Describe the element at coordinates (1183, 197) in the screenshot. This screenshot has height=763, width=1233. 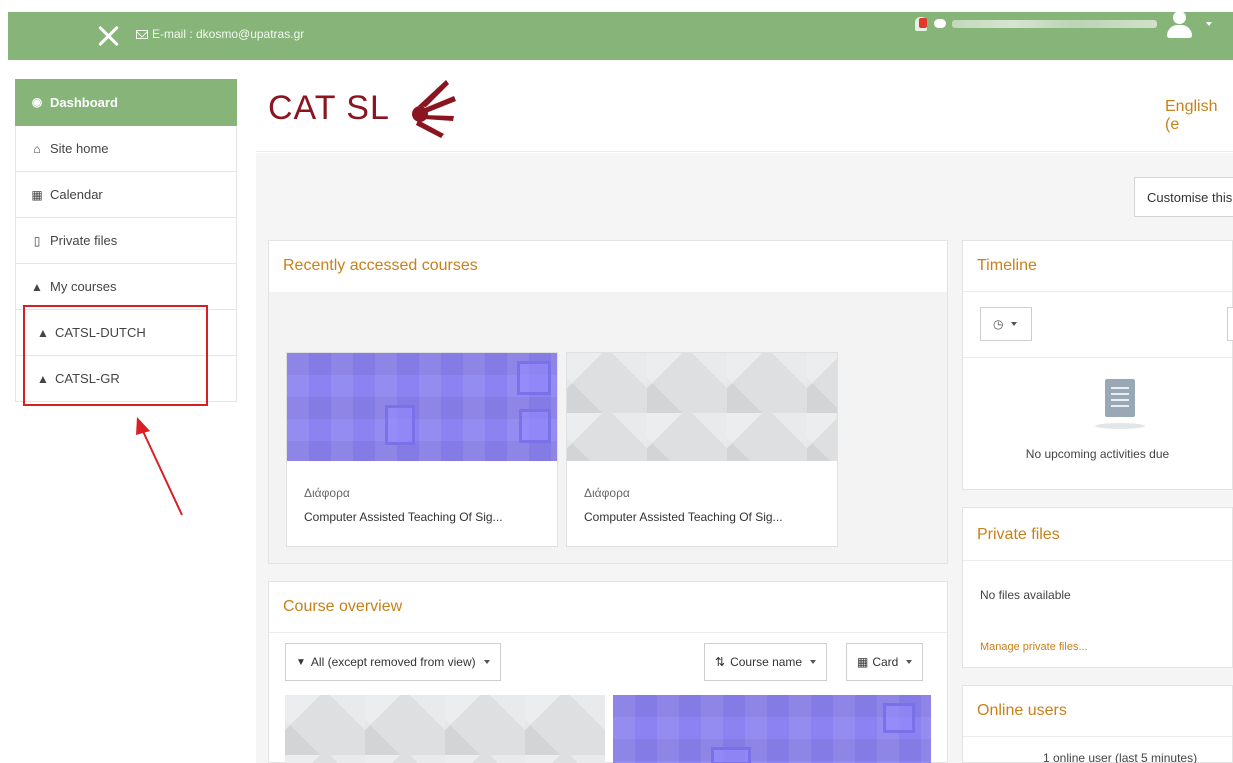
I see `customise-page-button: Customise this` at that location.